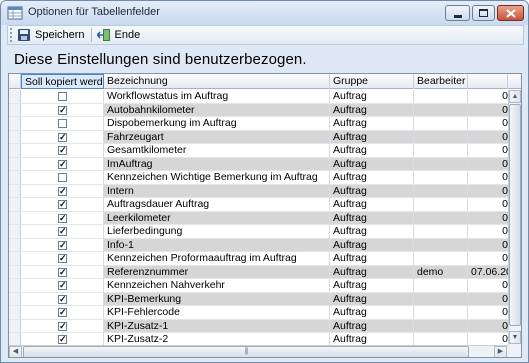 Image resolution: width=529 pixels, height=363 pixels. Describe the element at coordinates (515, 337) in the screenshot. I see `scroll-down-button: ▼` at that location.